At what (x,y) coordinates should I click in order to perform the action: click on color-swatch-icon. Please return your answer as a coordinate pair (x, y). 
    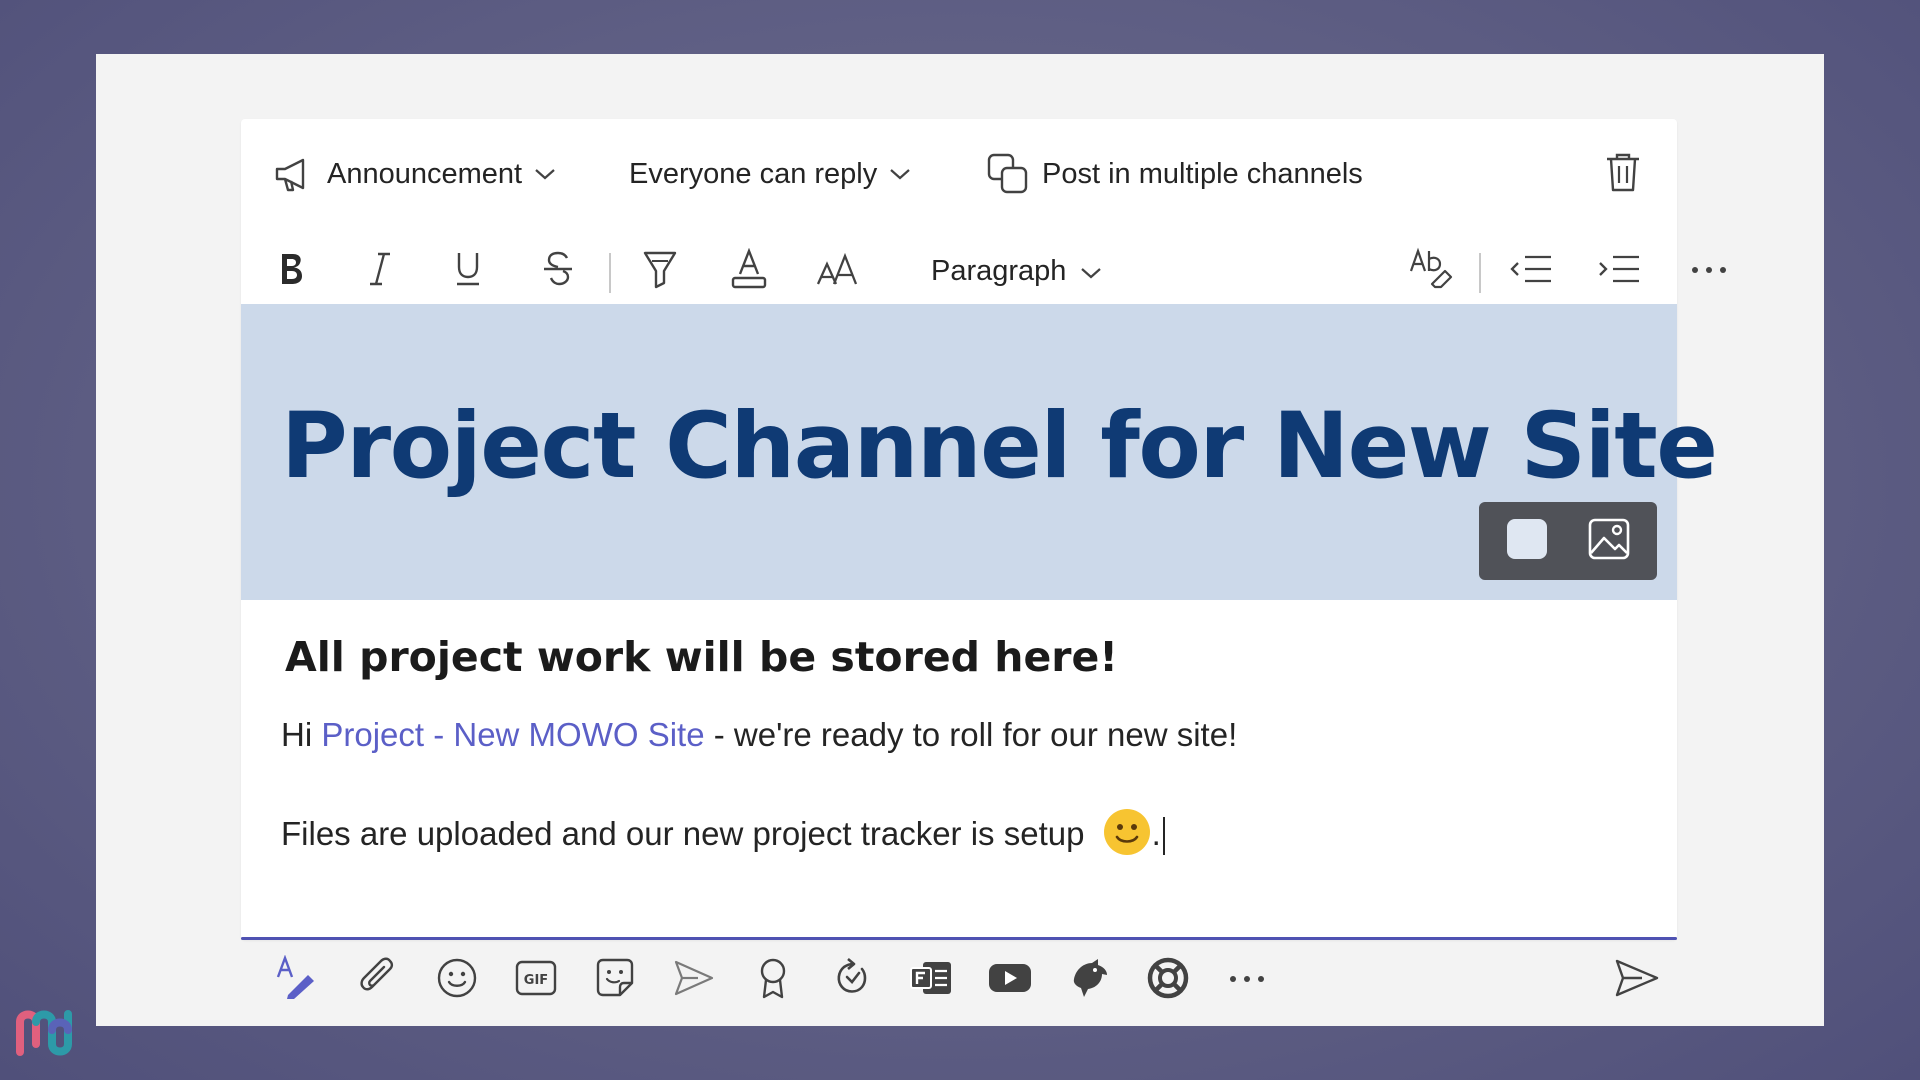
    Looking at the image, I should click on (1527, 541).